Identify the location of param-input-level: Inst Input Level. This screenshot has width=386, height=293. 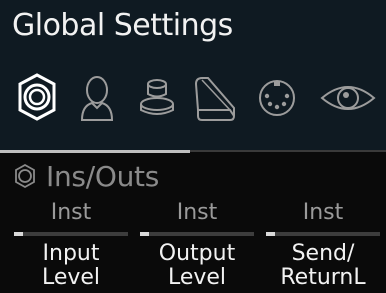
(71, 244).